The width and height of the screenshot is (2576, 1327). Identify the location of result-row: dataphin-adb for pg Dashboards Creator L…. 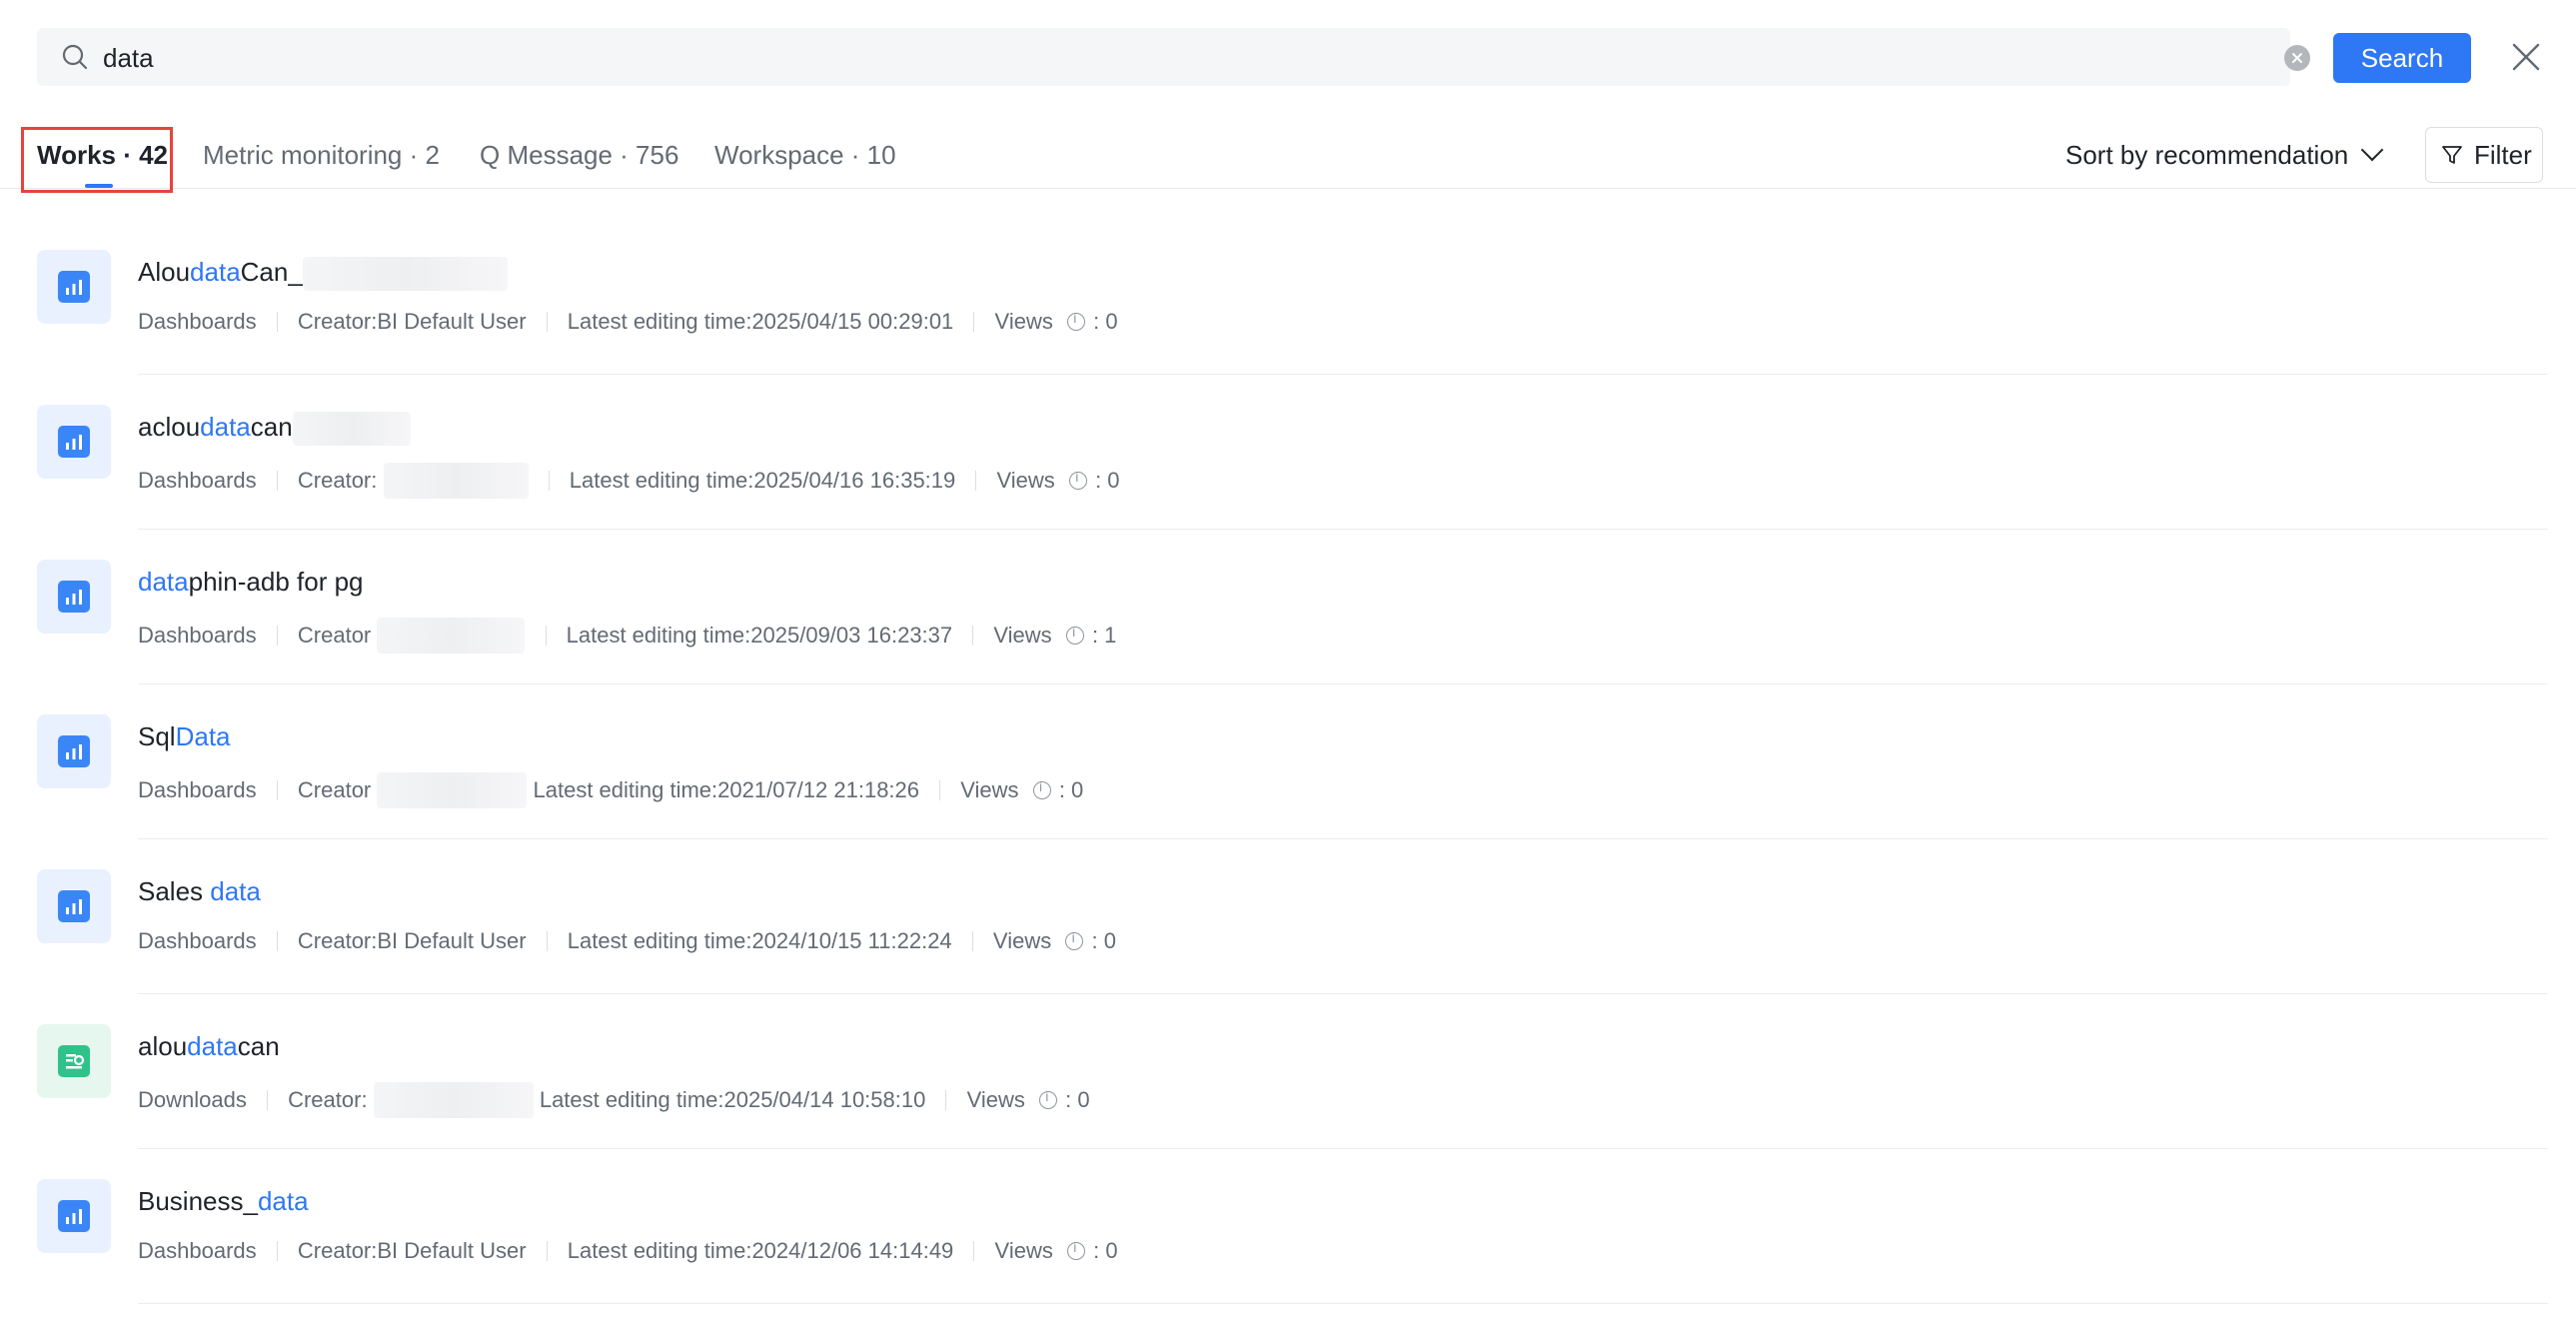
(1288, 607).